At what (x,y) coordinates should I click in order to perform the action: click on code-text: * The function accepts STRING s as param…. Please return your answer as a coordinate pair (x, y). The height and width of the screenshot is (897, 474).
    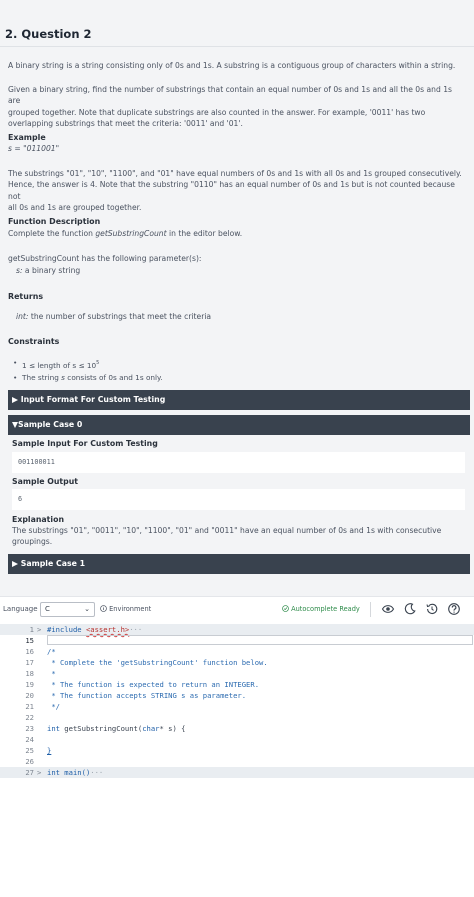
    Looking at the image, I should click on (147, 695).